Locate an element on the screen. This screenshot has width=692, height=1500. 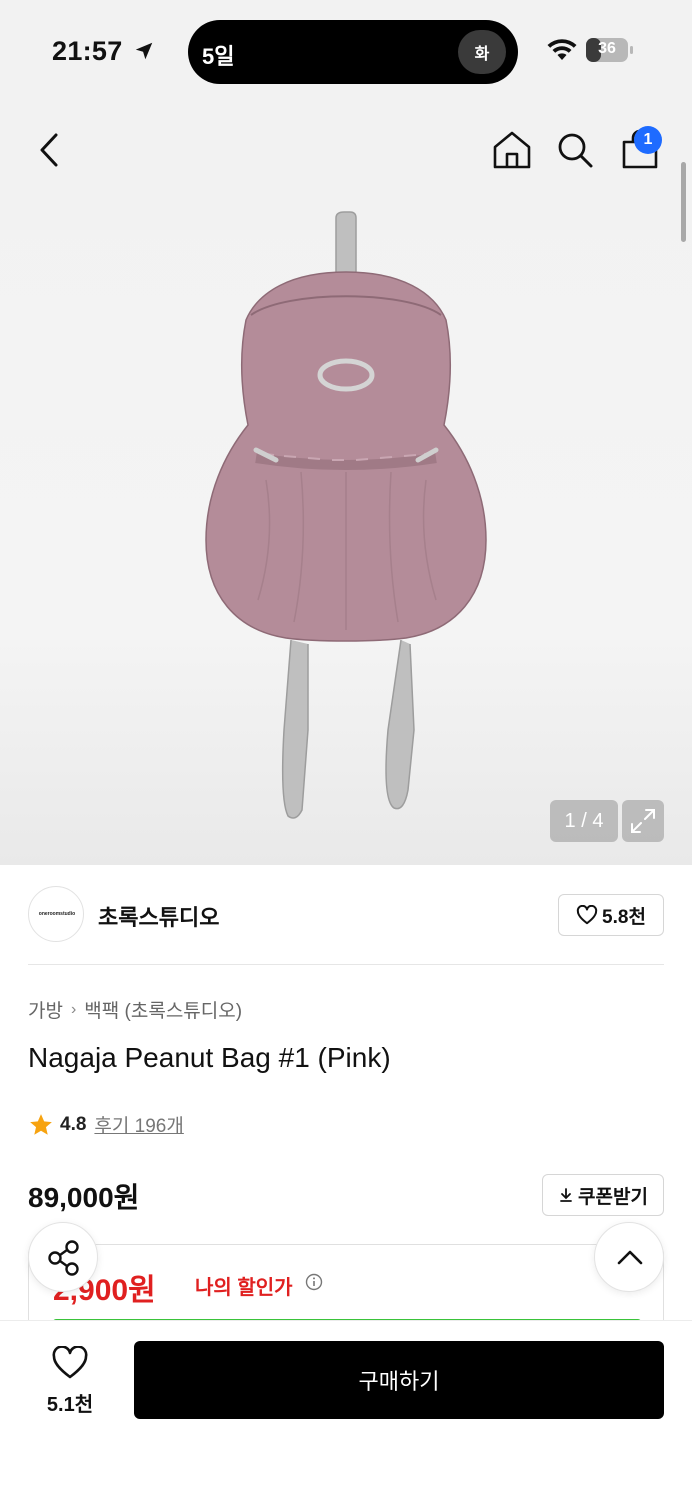
breadcrumb-subcategory: 백팩 (초록스튜디오) is located at coordinates (163, 1009).